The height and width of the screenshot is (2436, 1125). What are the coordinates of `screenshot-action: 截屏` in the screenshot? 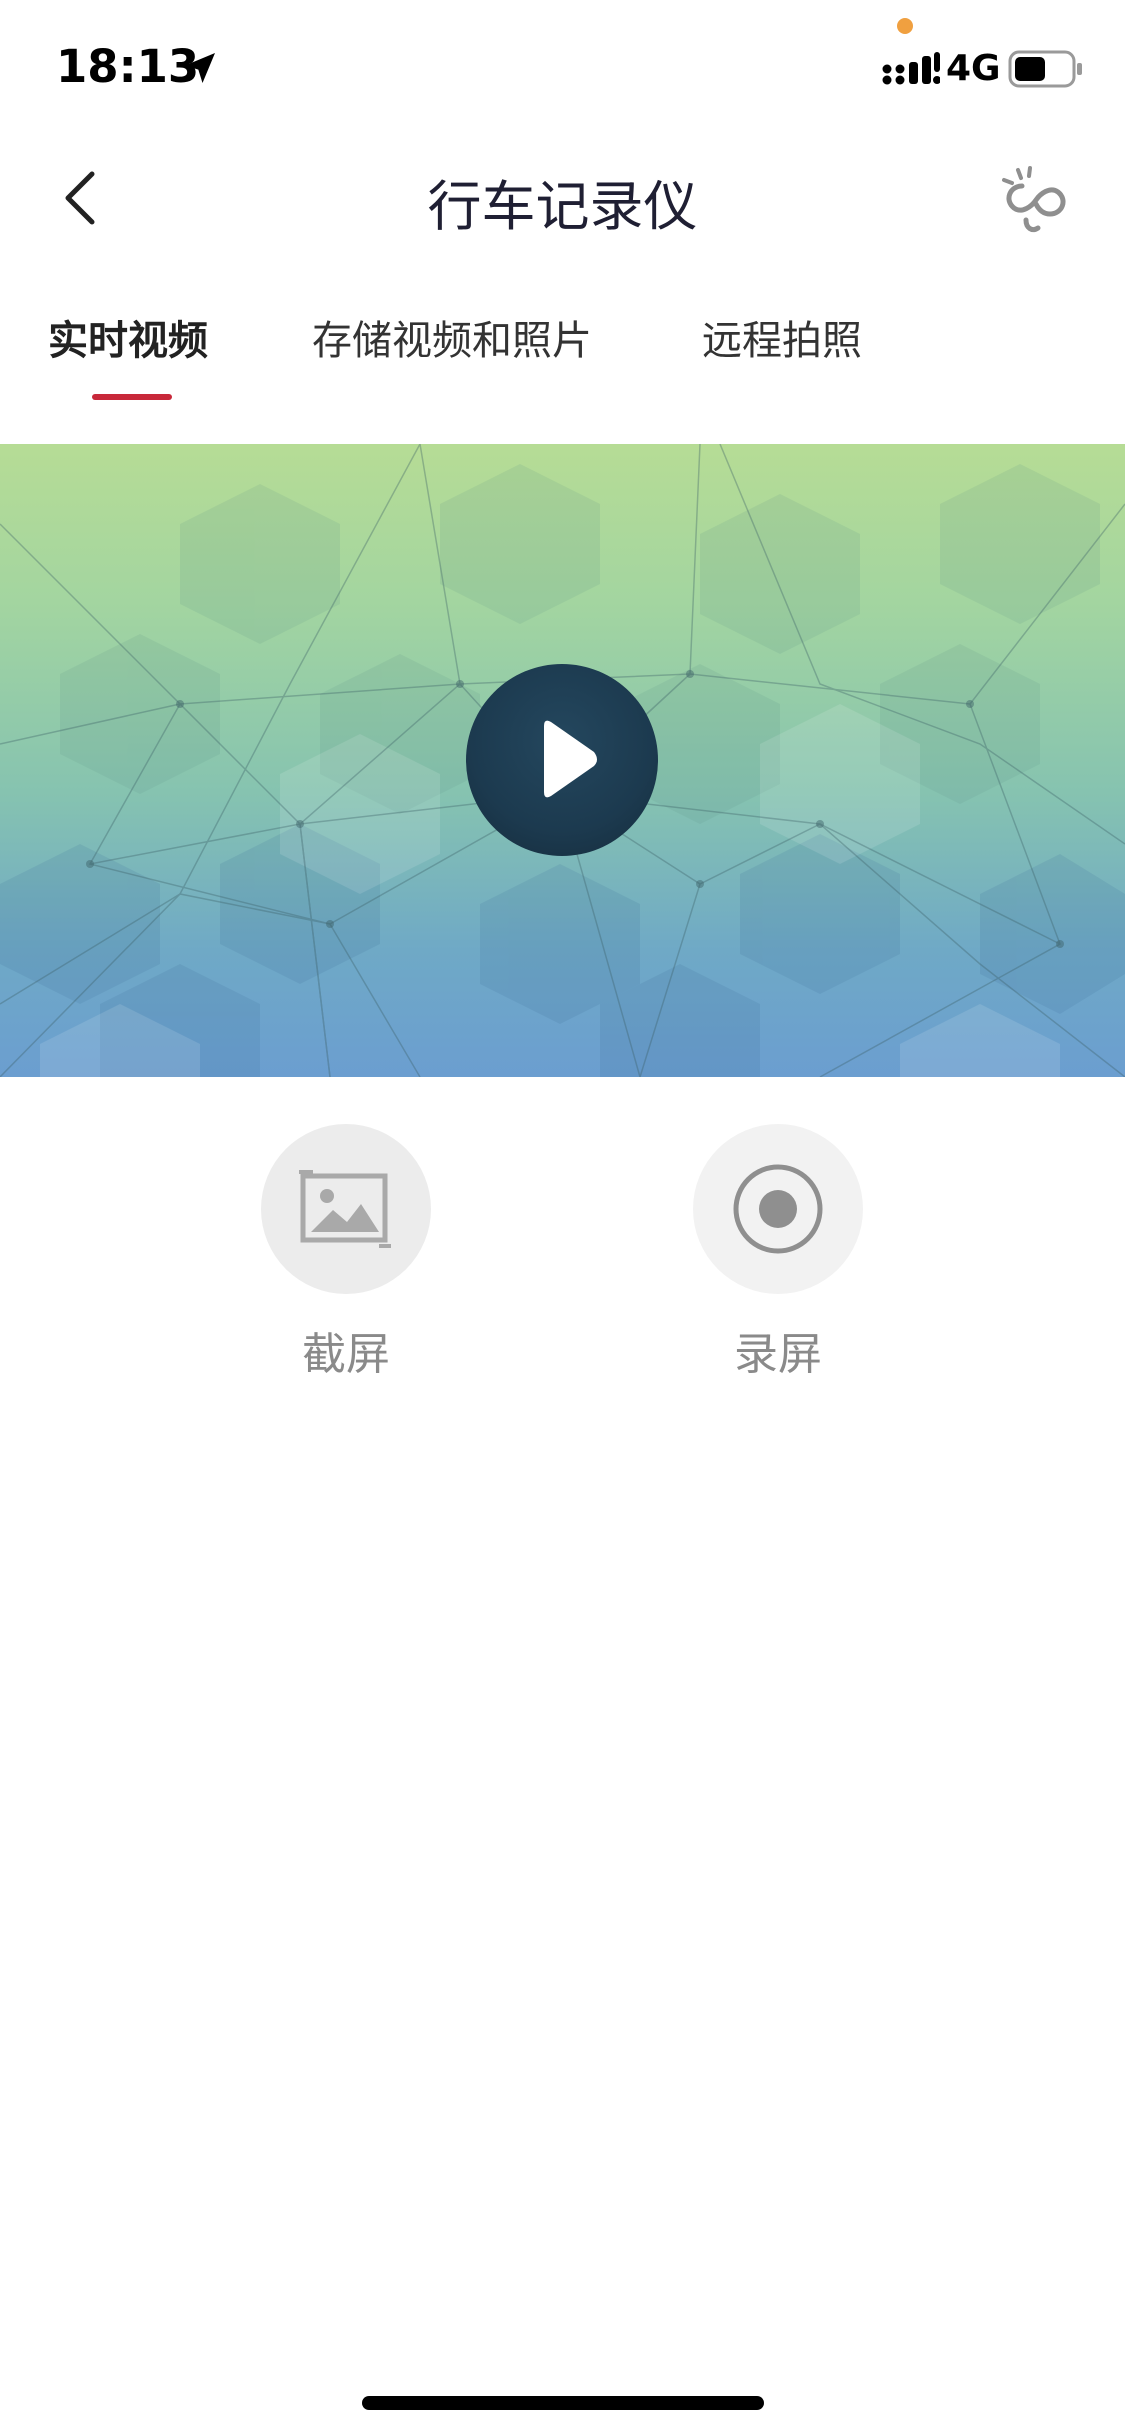 It's located at (346, 1253).